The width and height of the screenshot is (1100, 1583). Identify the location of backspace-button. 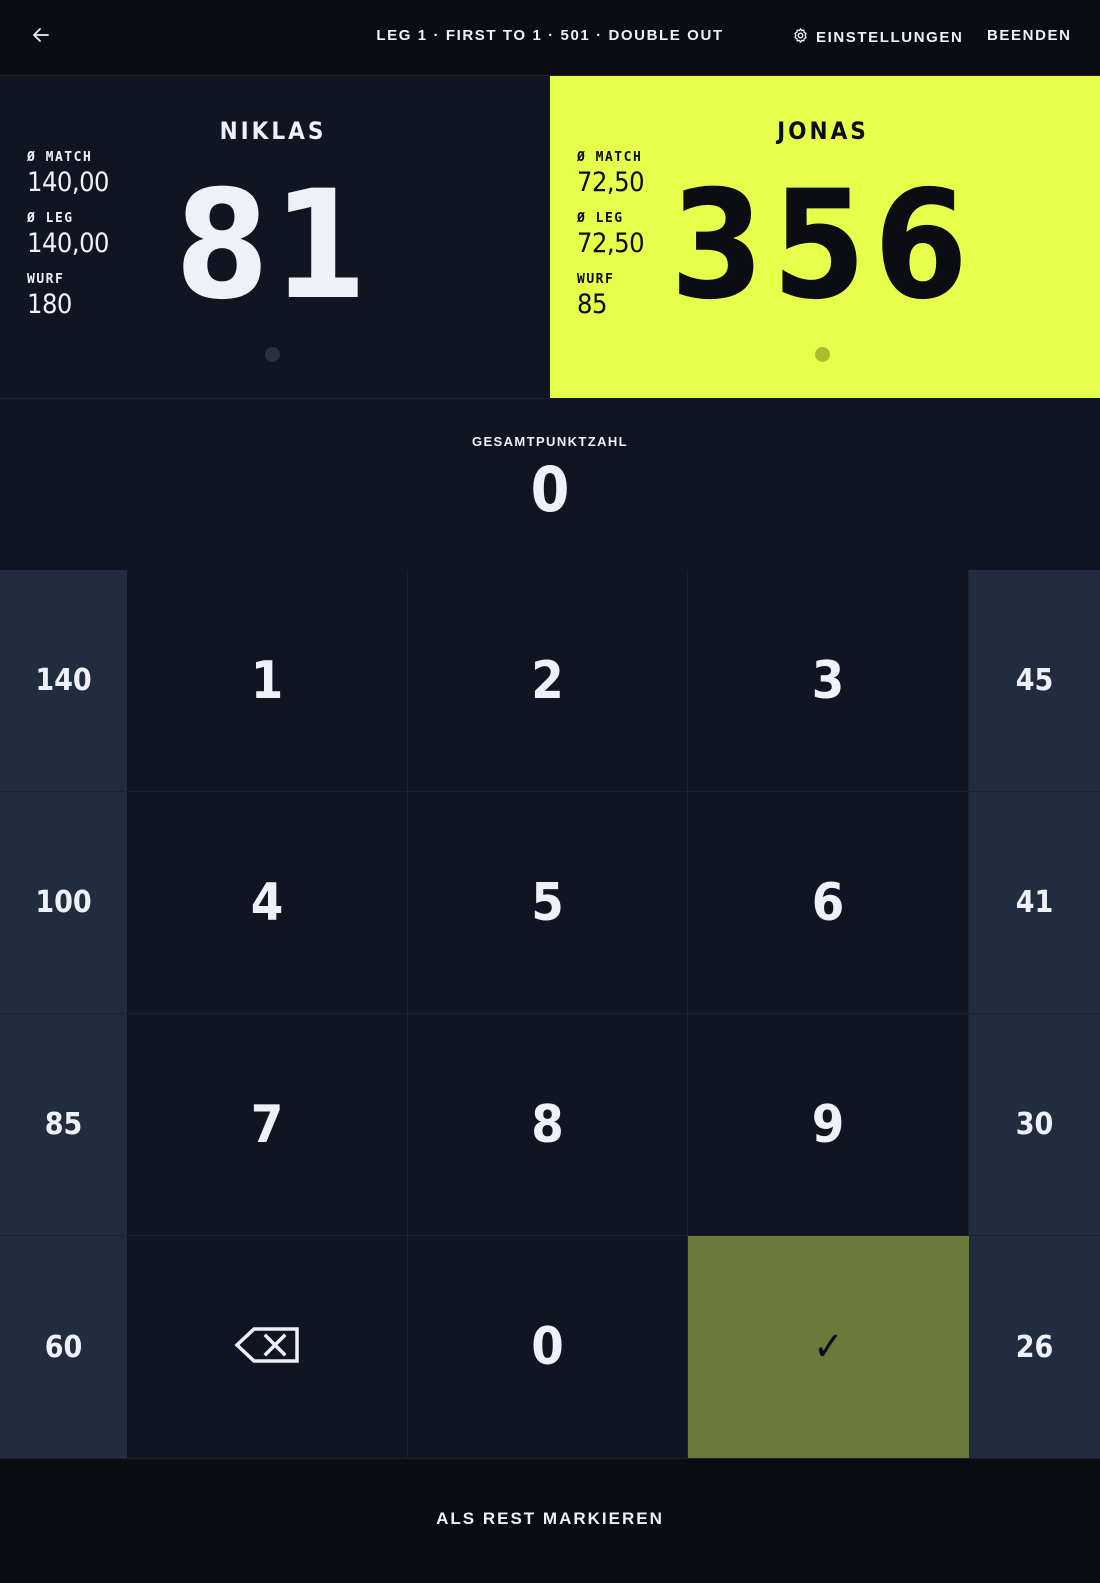
(267, 1347).